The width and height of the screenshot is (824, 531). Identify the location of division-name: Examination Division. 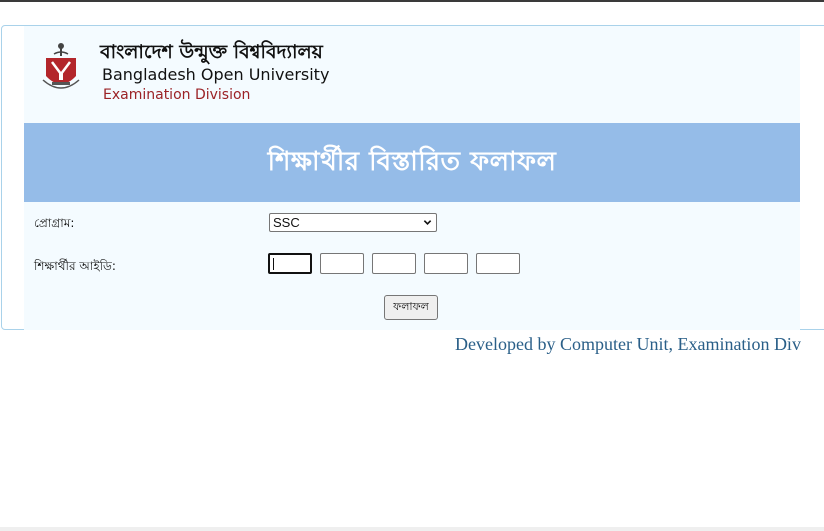
(177, 95).